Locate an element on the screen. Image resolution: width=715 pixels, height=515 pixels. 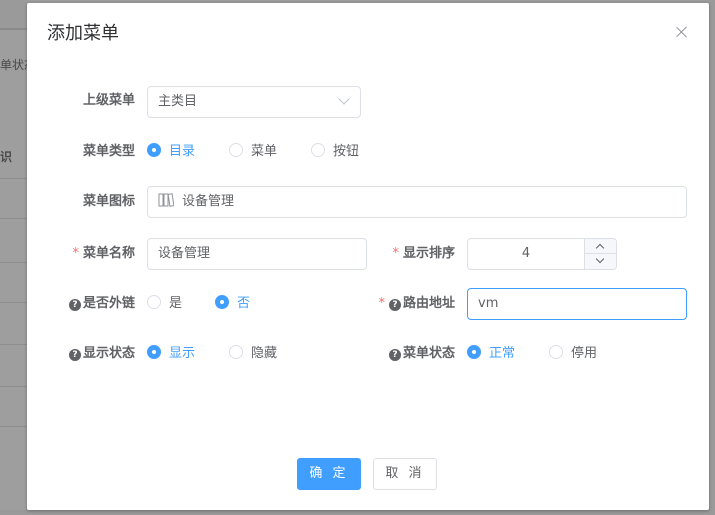
parent-menu-label: 上级菜单 is located at coordinates (108, 100).